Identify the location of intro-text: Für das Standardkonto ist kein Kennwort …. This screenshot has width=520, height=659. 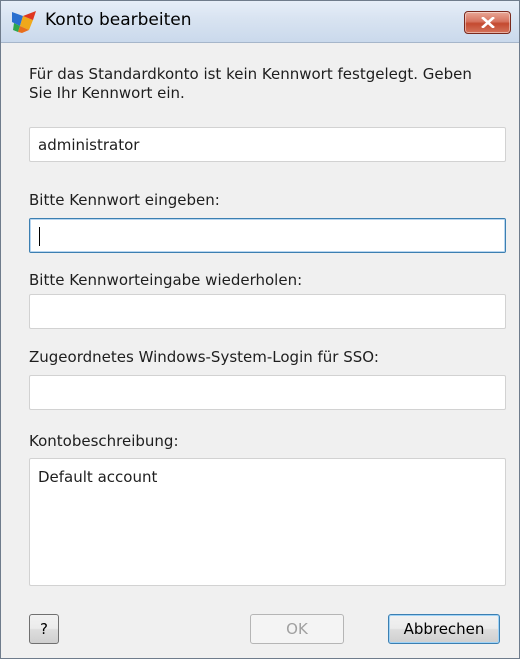
(250, 83).